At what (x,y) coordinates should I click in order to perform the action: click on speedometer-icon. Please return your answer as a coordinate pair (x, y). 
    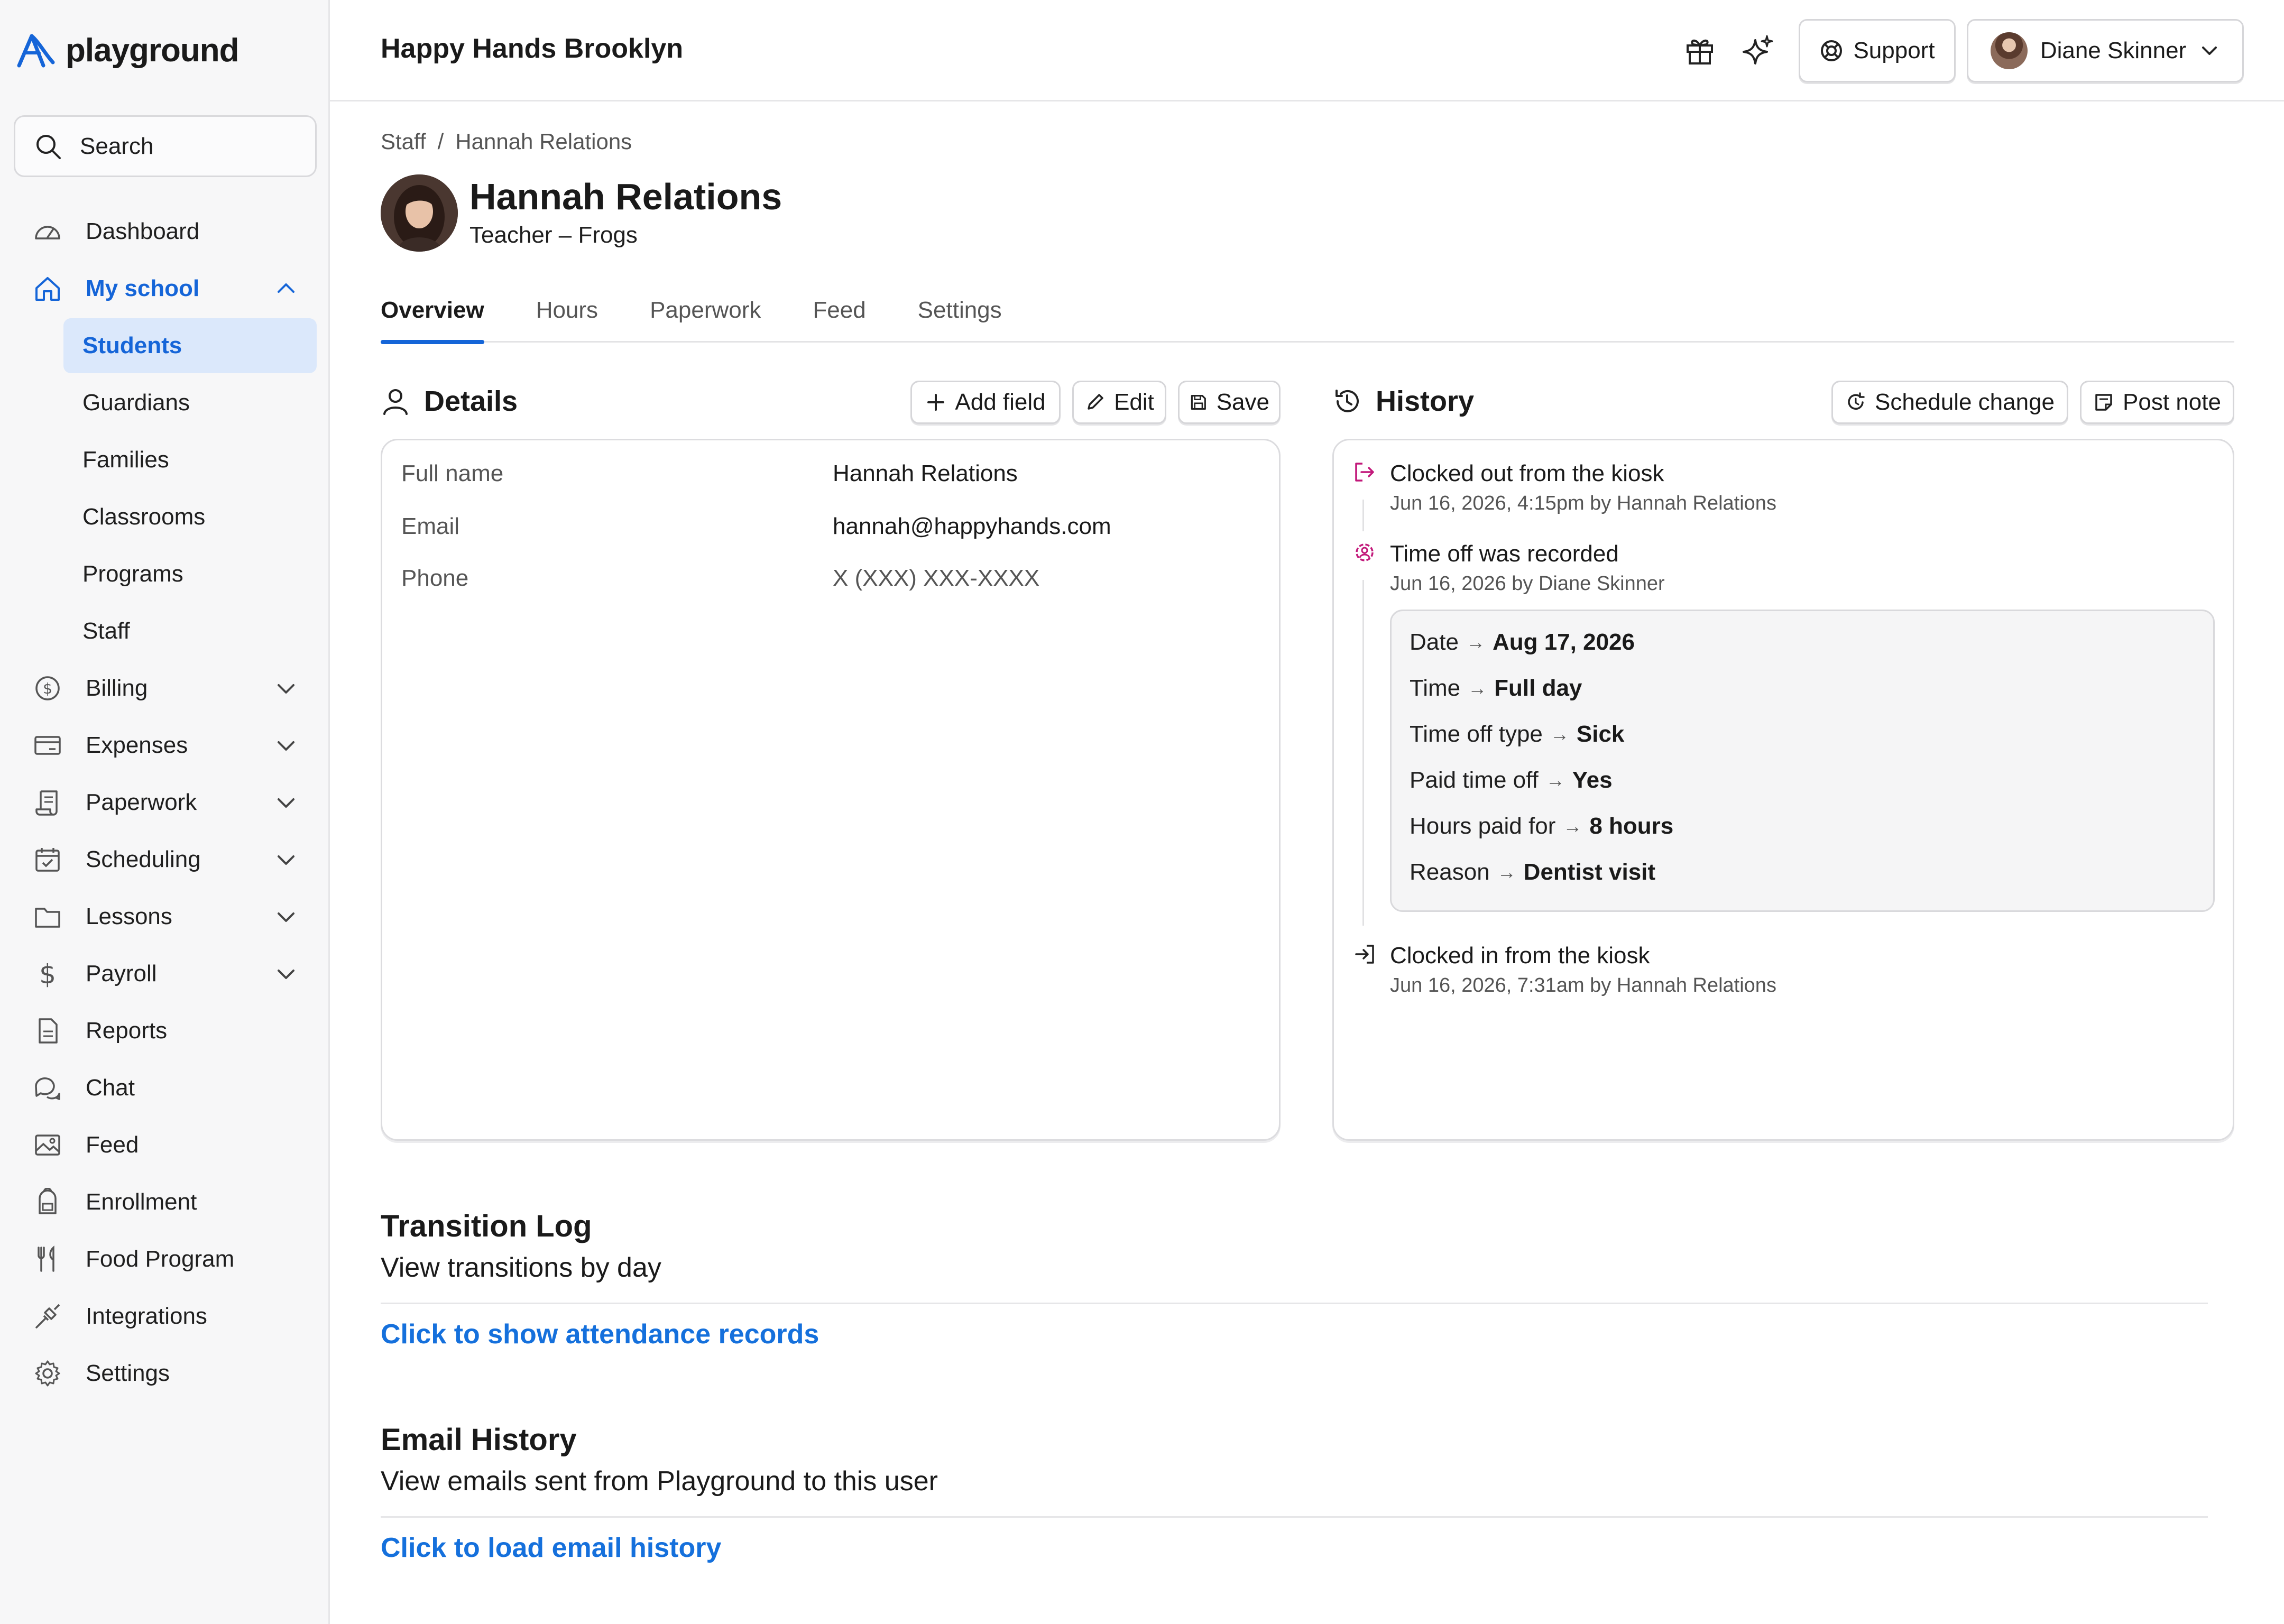
    Looking at the image, I should click on (47, 231).